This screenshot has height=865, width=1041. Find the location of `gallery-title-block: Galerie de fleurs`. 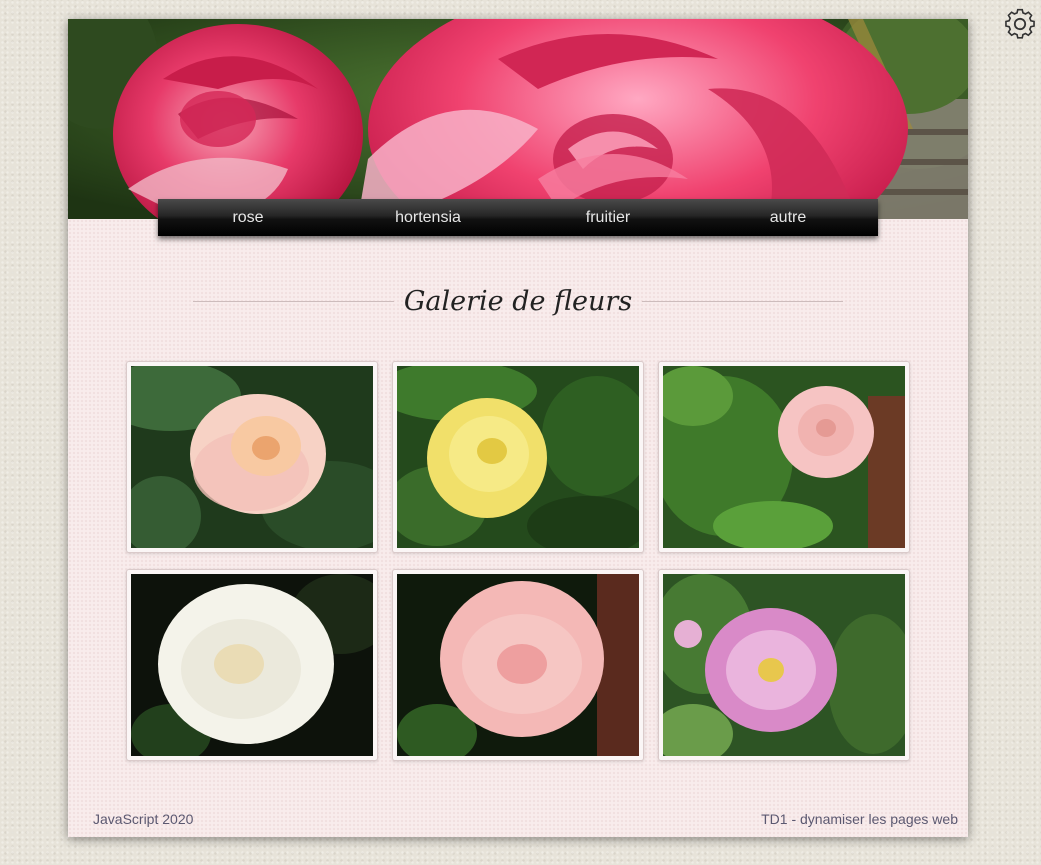

gallery-title-block: Galerie de fleurs is located at coordinates (518, 301).